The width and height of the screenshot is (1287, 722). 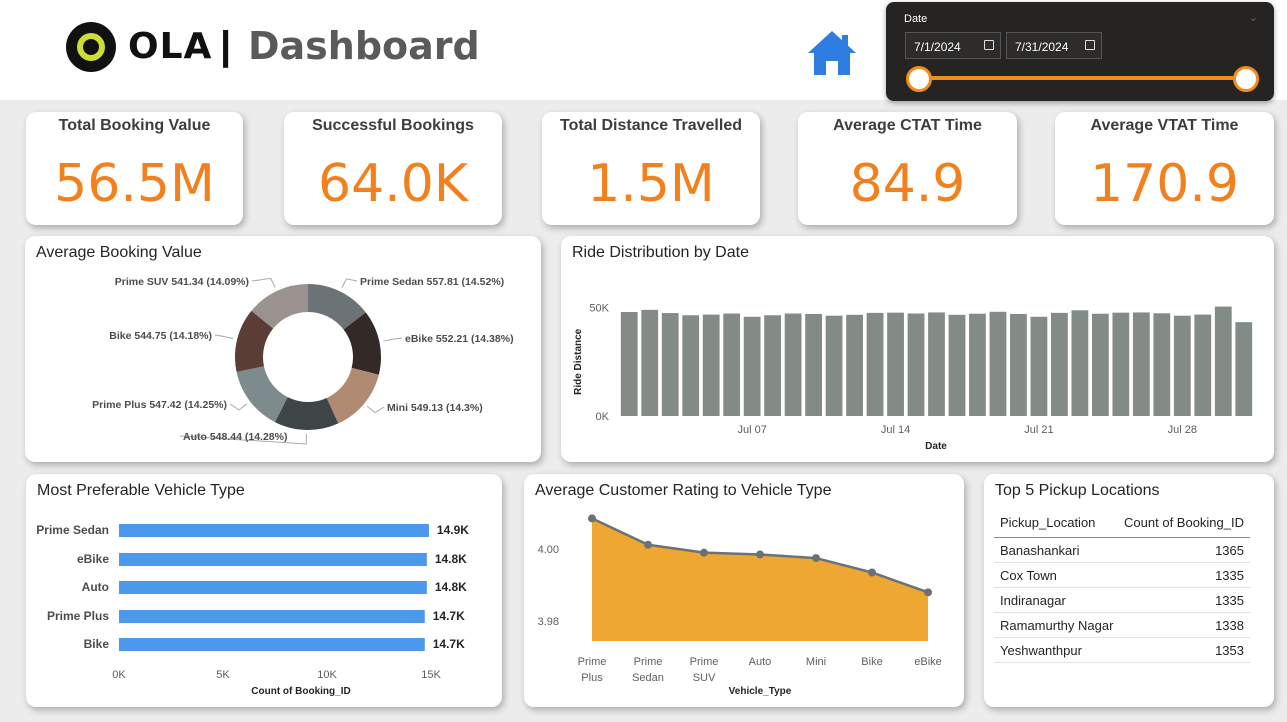 I want to click on slice-label: Prime Sedan 557.81 (14.52%), so click(x=432, y=282).